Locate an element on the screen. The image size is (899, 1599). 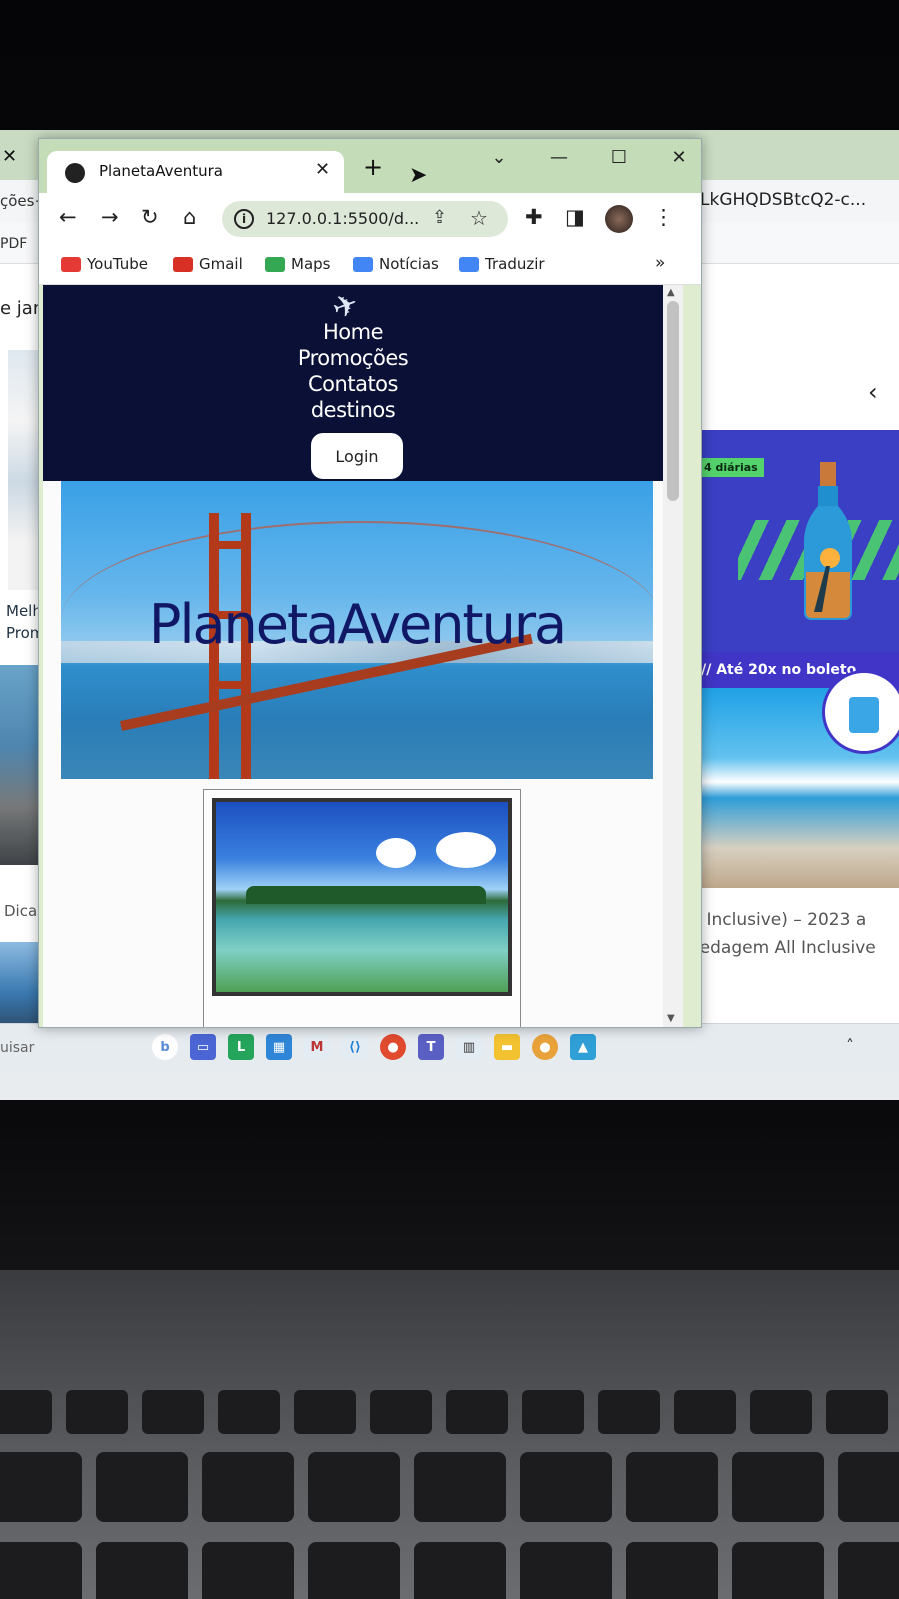
mouse-cursor-icon: ➤ is located at coordinates (418, 175).